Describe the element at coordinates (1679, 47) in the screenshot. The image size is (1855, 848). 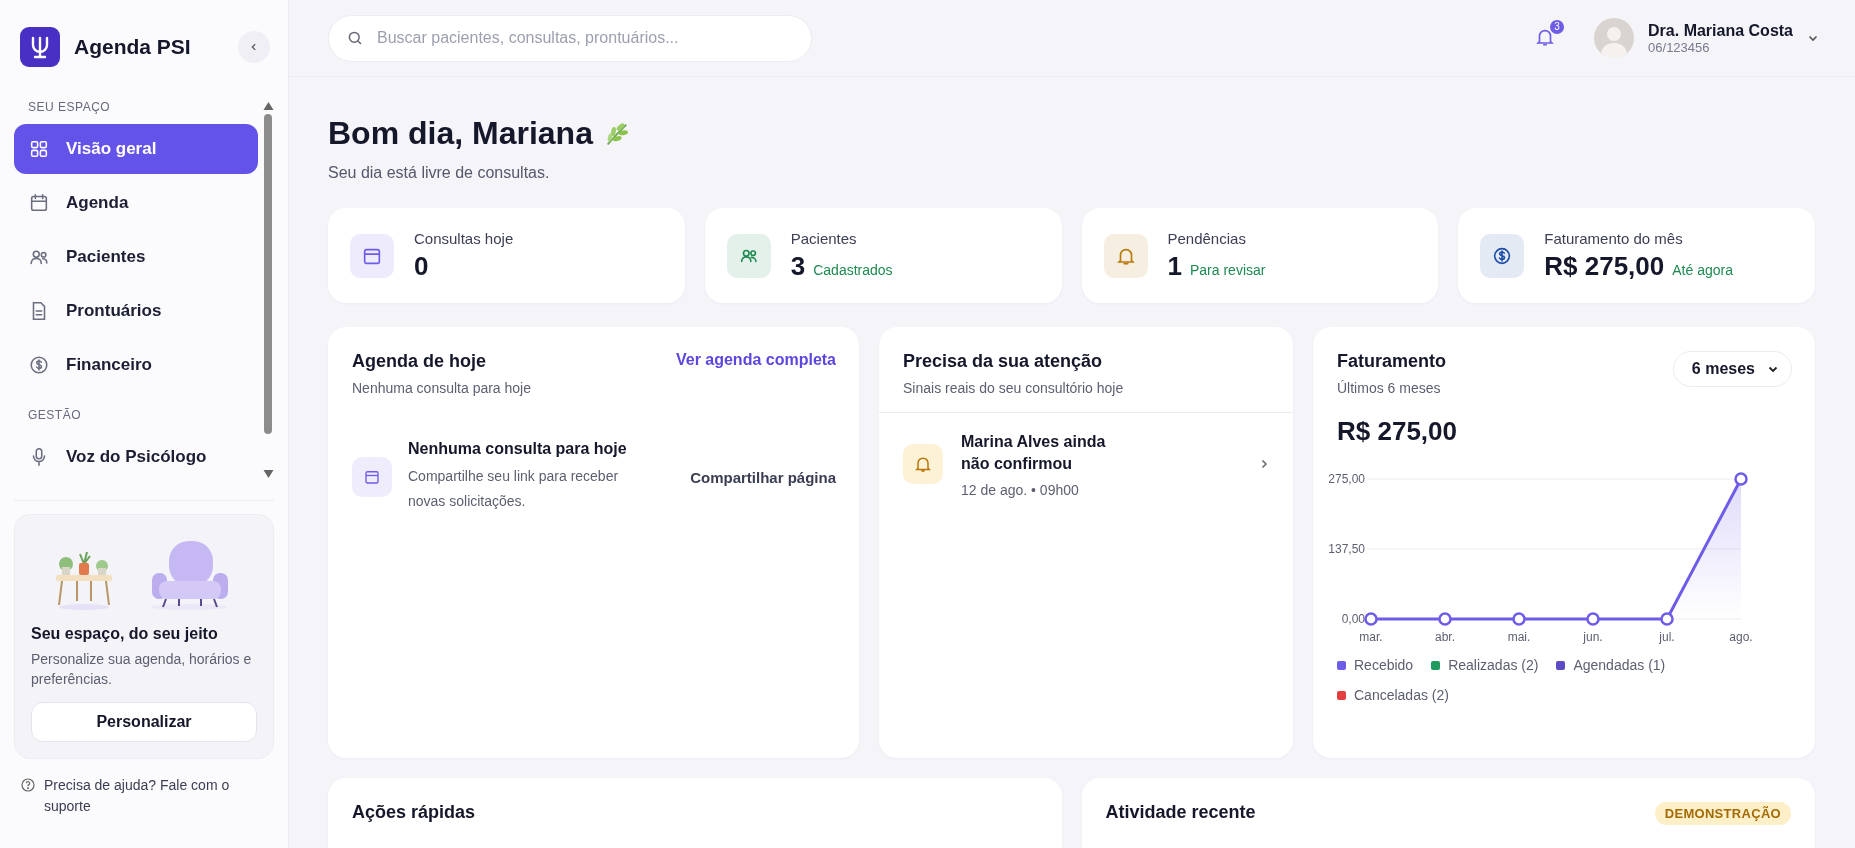
I see `user-id: 06/123456` at that location.